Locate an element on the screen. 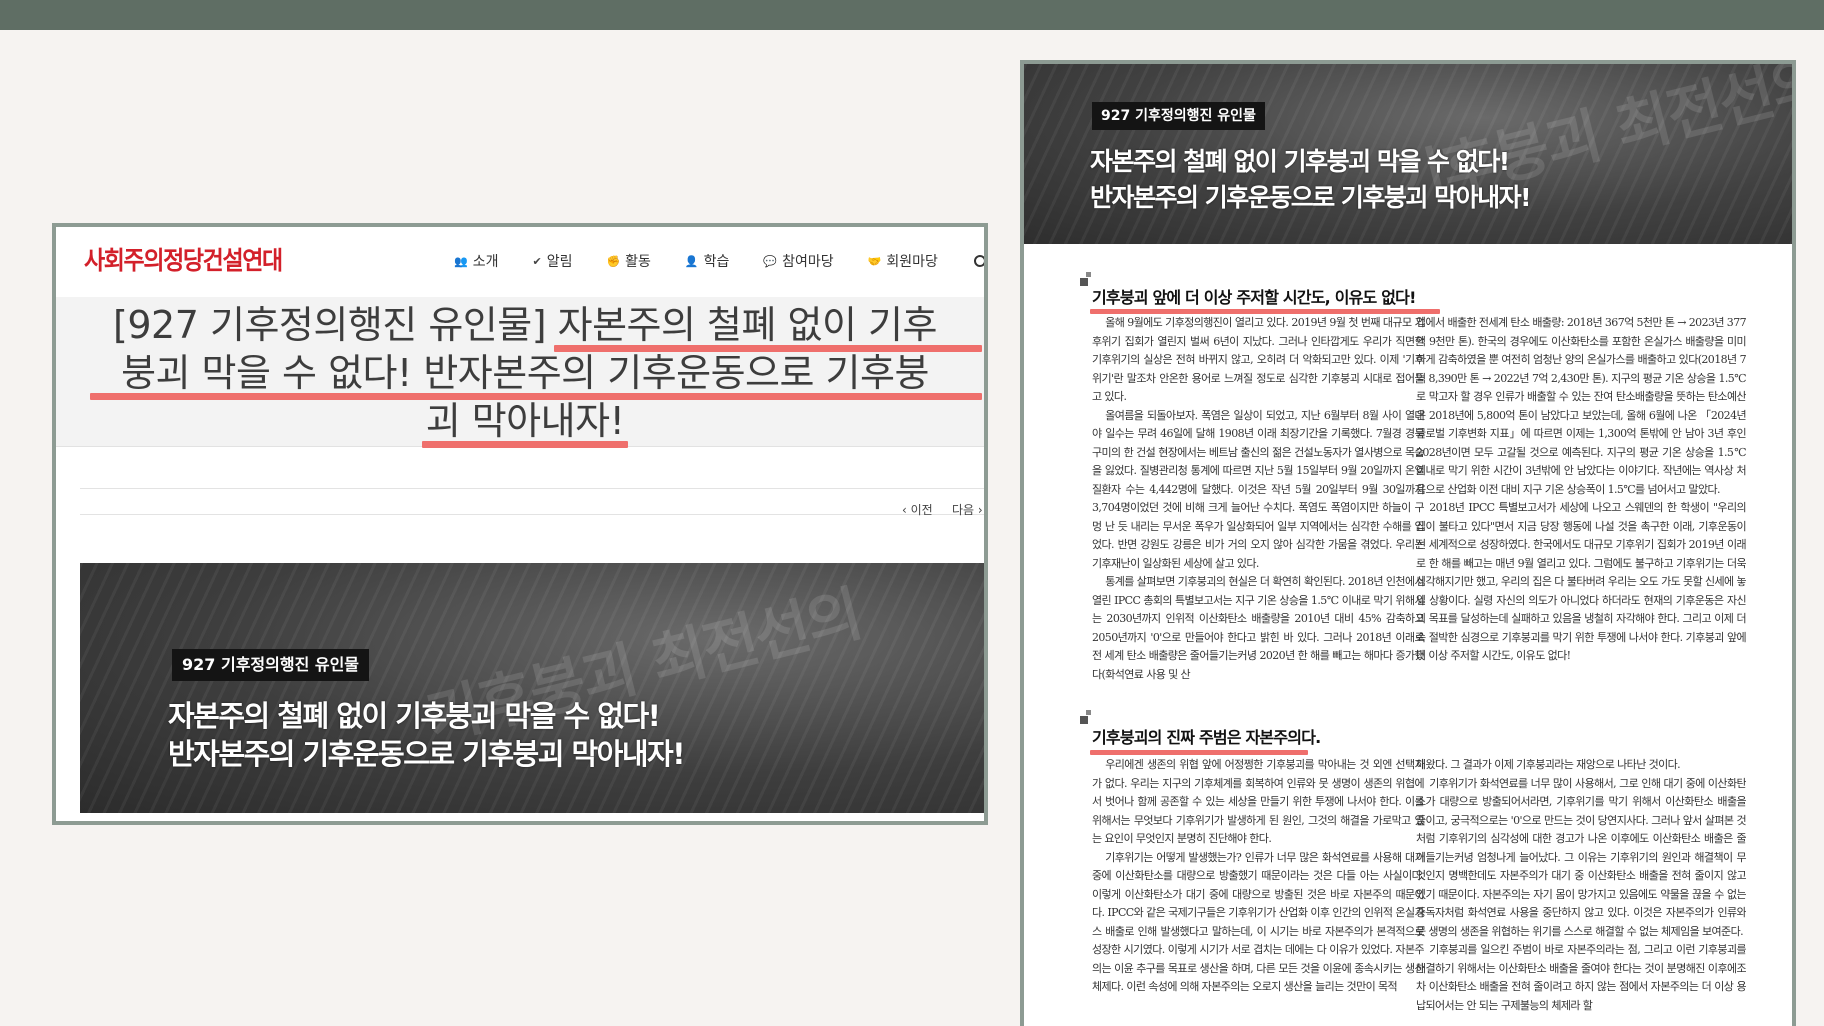 Image resolution: width=1824 pixels, height=1026 pixels. study-icon: 👤 is located at coordinates (691, 261).